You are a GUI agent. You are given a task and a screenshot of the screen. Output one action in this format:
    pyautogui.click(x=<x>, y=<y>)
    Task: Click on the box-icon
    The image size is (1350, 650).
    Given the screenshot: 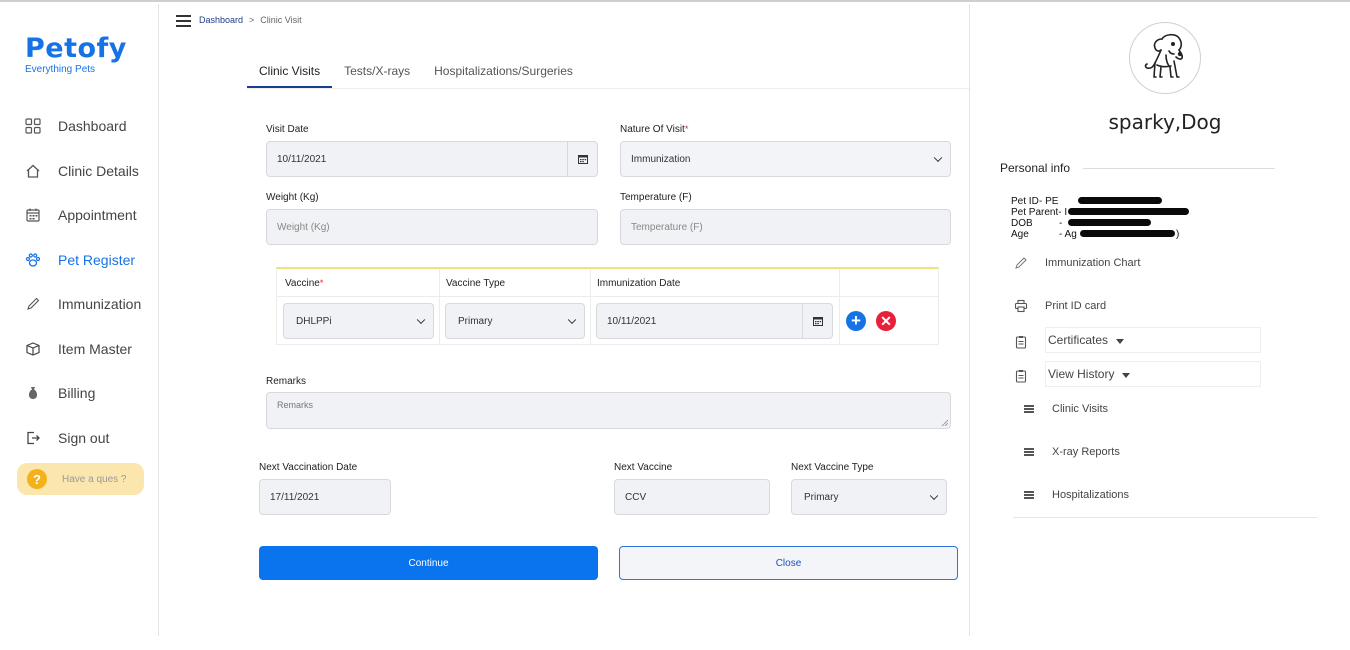 What is the action you would take?
    pyautogui.click(x=33, y=349)
    